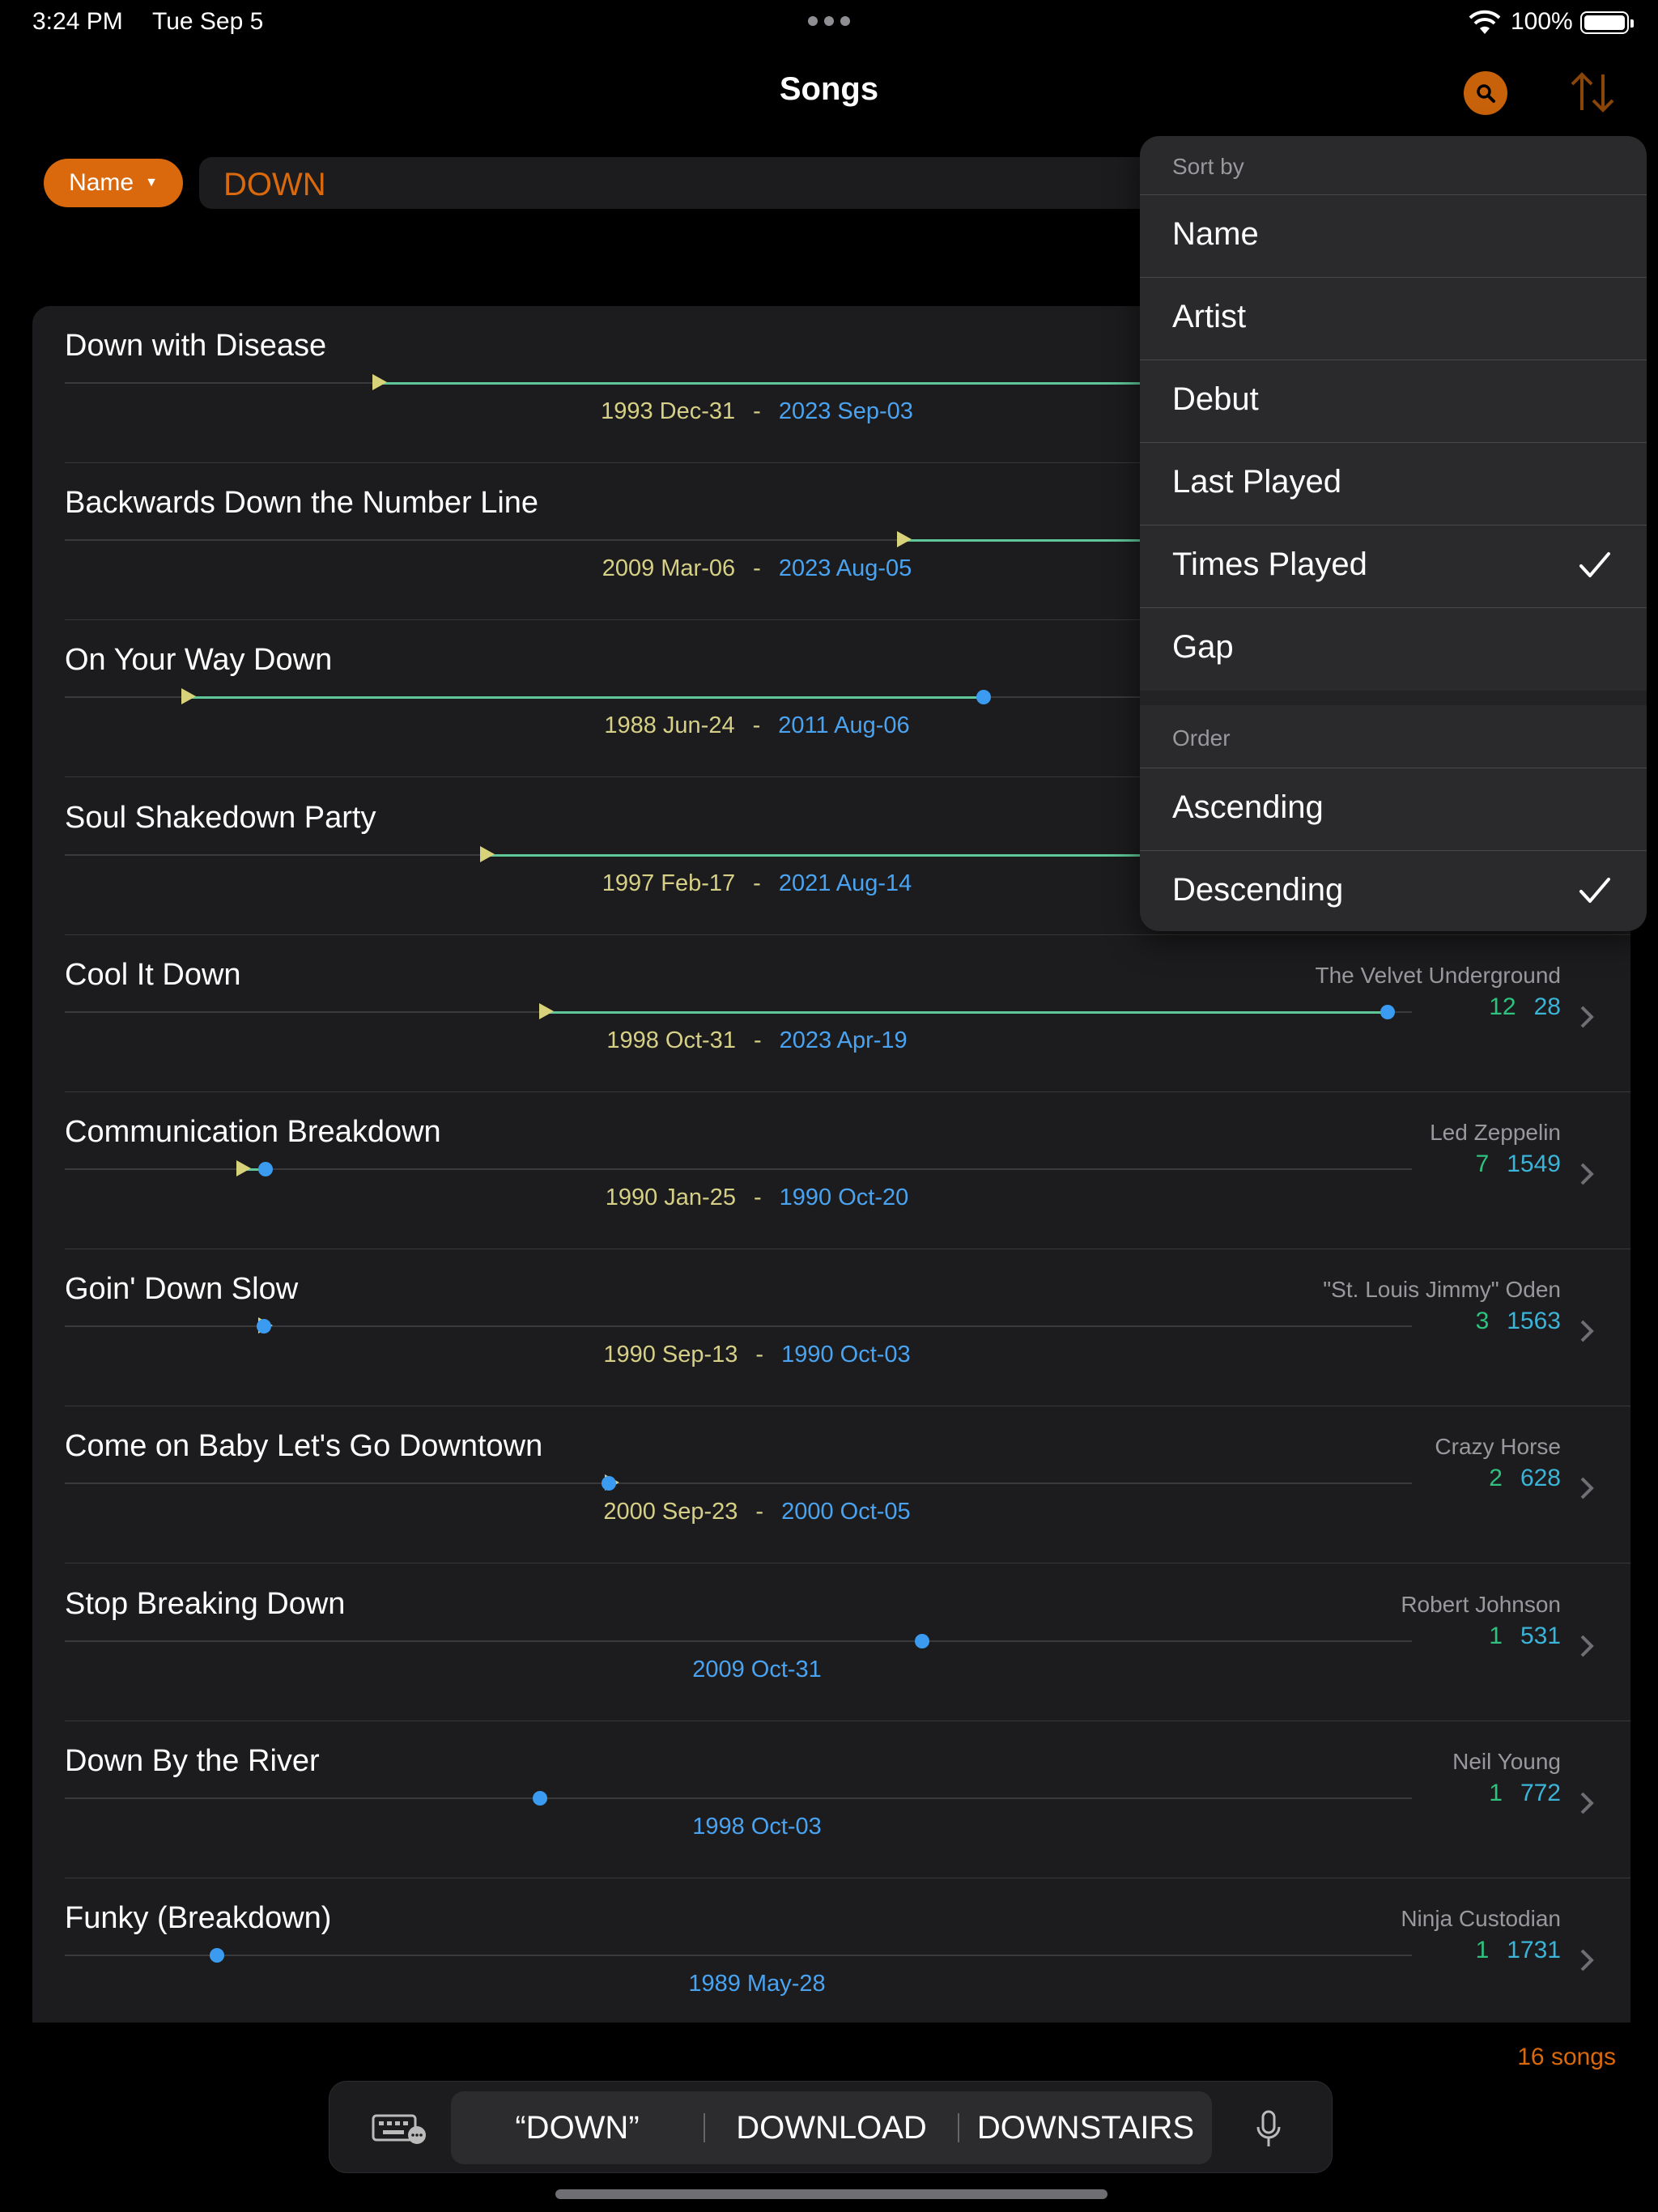  I want to click on song-stats: 1 772, so click(1525, 1794).